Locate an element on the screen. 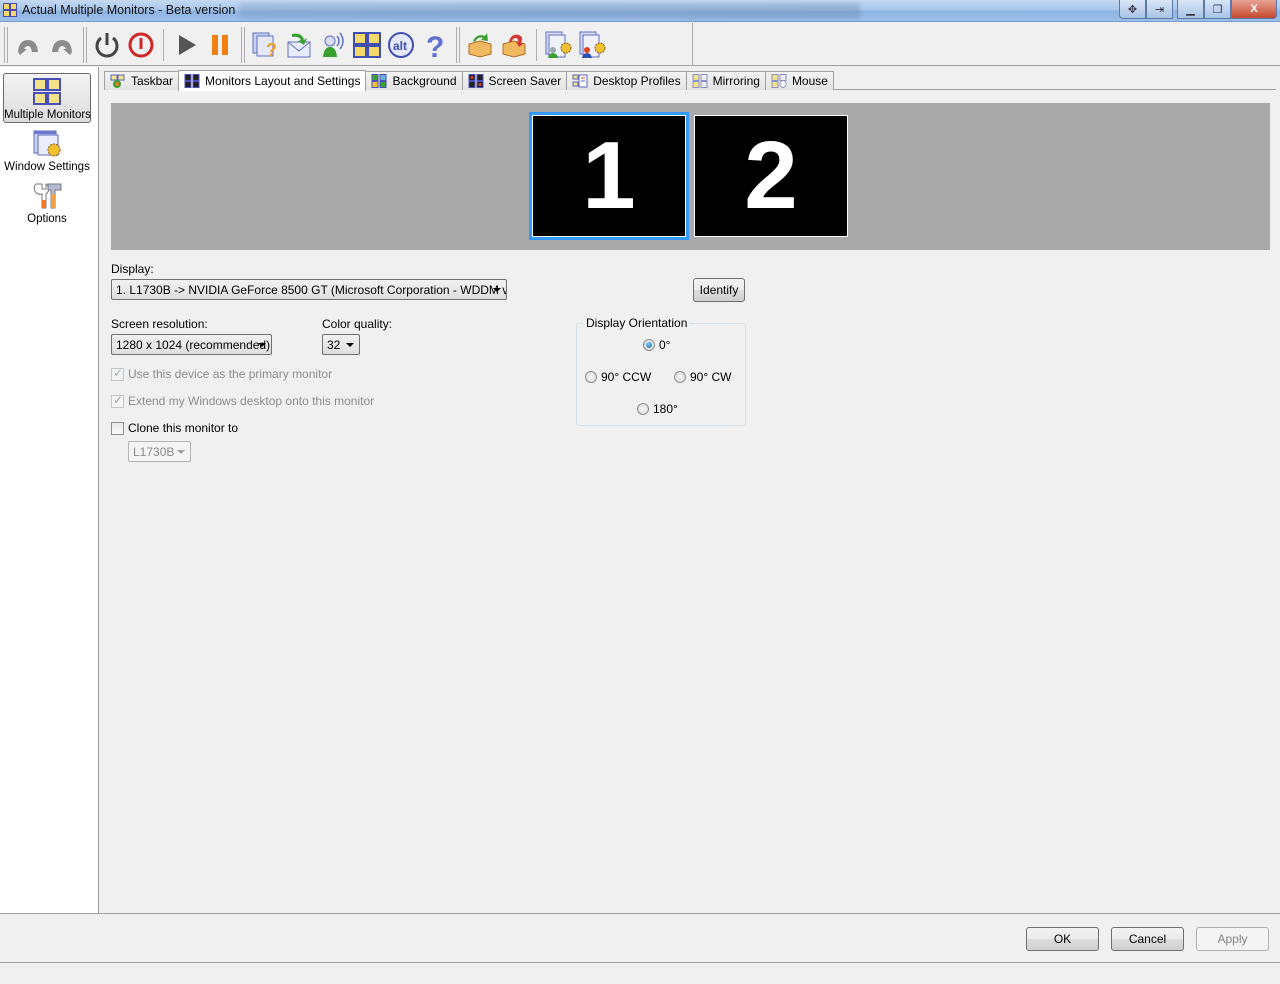 The height and width of the screenshot is (984, 1280). checkmark-icon: ✓ is located at coordinates (118, 399).